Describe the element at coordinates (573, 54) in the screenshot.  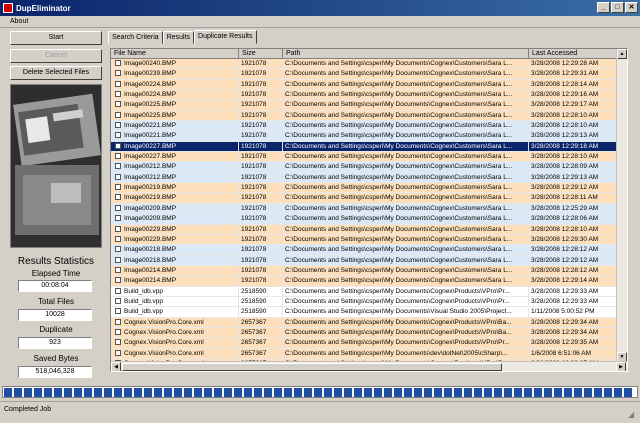
I see `column-header-last-accessed: Last Accessed` at that location.